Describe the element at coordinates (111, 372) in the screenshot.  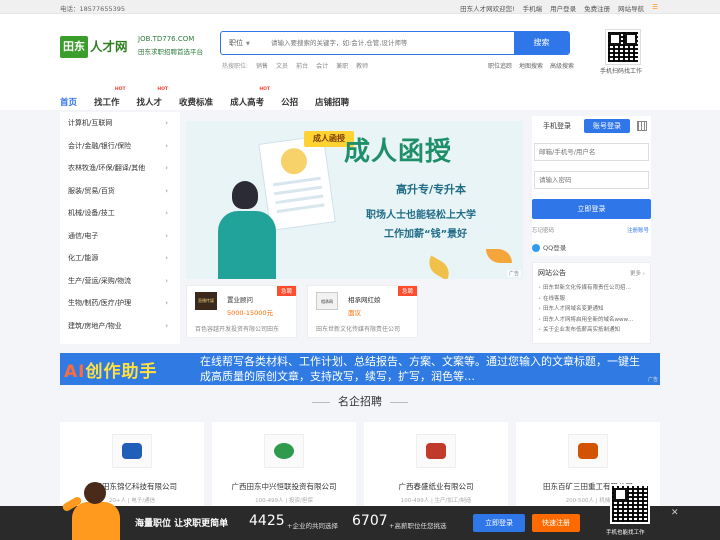
I see `ai-brand: AI创作助手` at that location.